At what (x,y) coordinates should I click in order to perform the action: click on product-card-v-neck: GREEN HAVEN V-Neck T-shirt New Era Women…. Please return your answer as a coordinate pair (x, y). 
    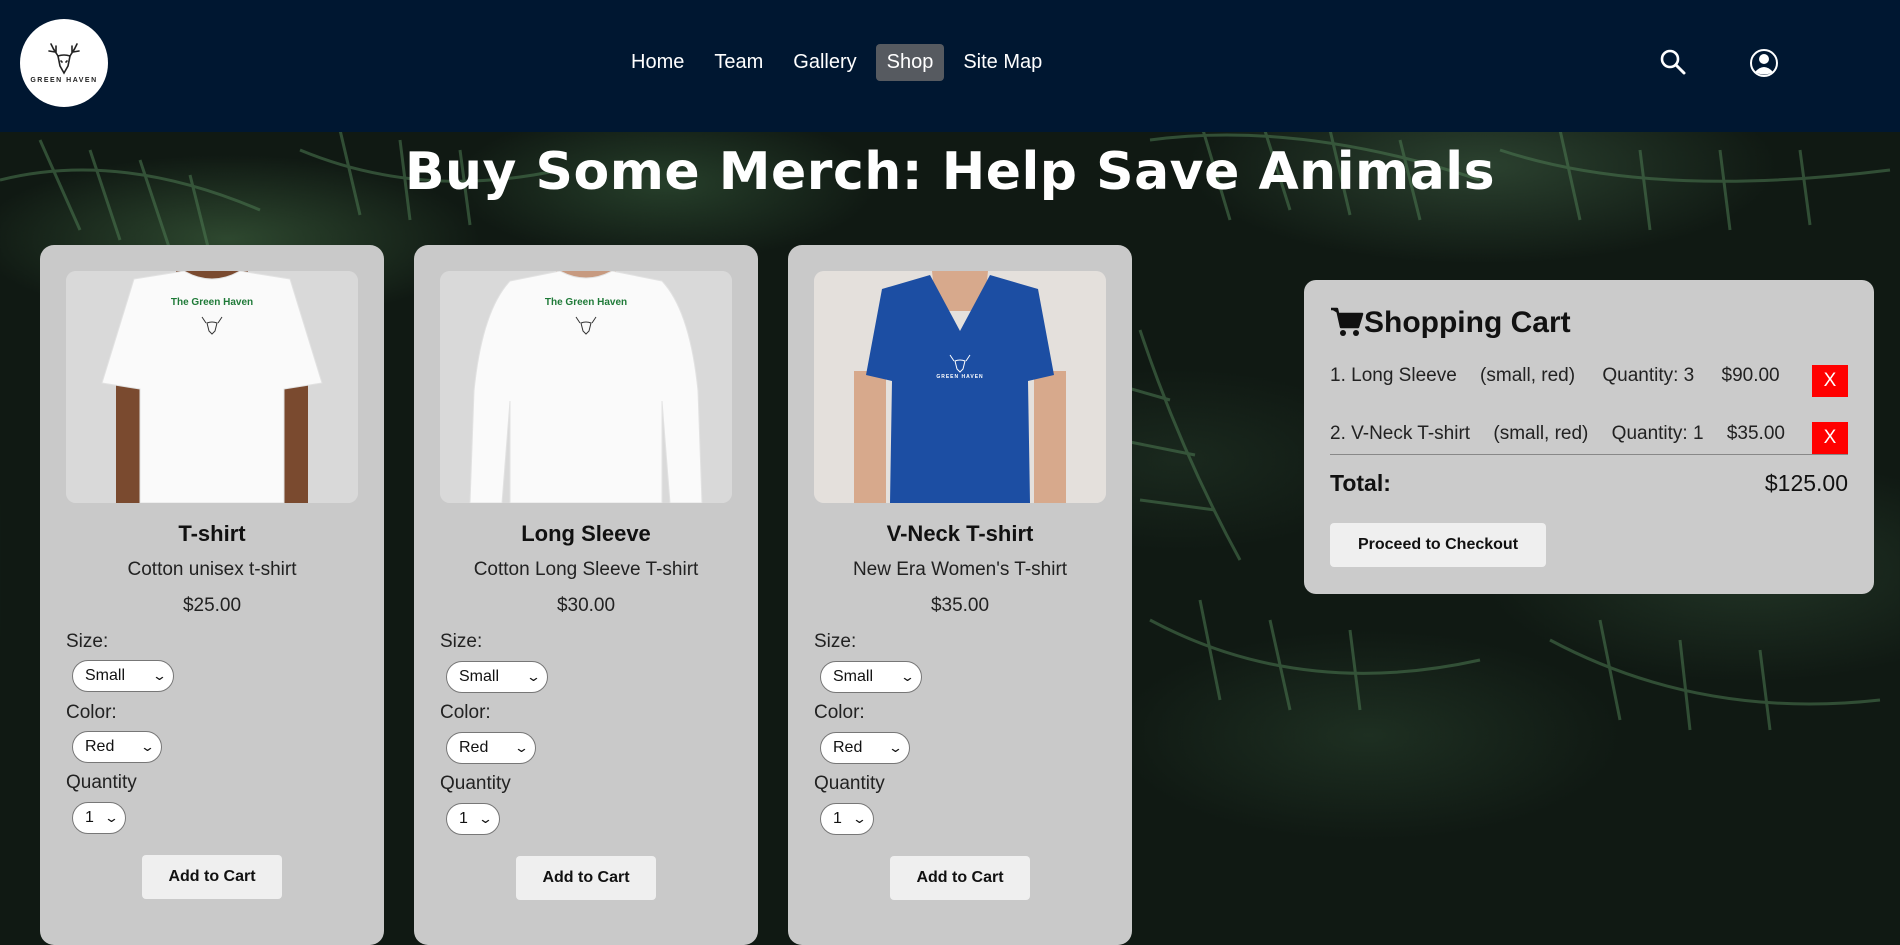
    Looking at the image, I should click on (960, 595).